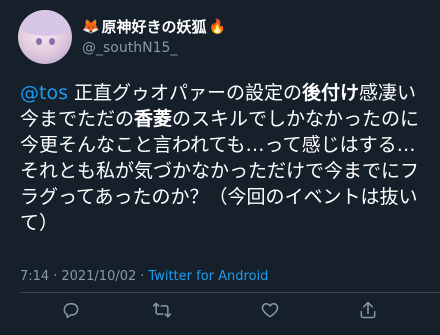  Describe the element at coordinates (98, 276) in the screenshot. I see `tweet-date: 2021/10/02` at that location.